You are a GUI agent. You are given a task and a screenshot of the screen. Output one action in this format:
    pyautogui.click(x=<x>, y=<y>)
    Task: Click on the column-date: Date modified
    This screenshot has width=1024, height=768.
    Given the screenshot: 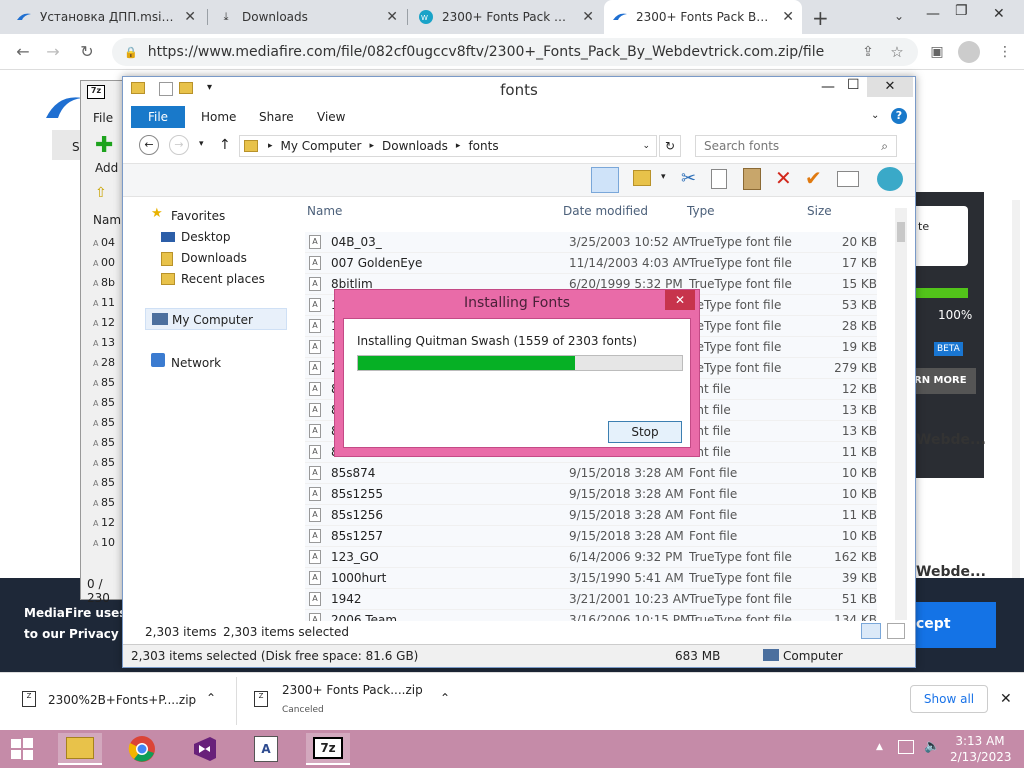 What is the action you would take?
    pyautogui.click(x=605, y=211)
    